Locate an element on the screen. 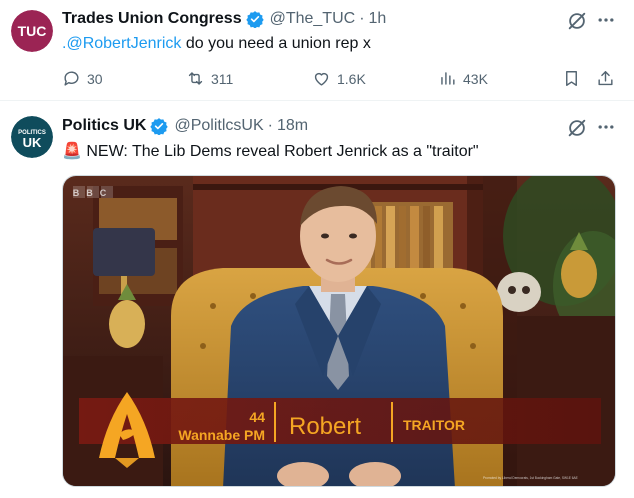 The width and height of the screenshot is (634, 498). avatar-tuc: TUC is located at coordinates (32, 31).